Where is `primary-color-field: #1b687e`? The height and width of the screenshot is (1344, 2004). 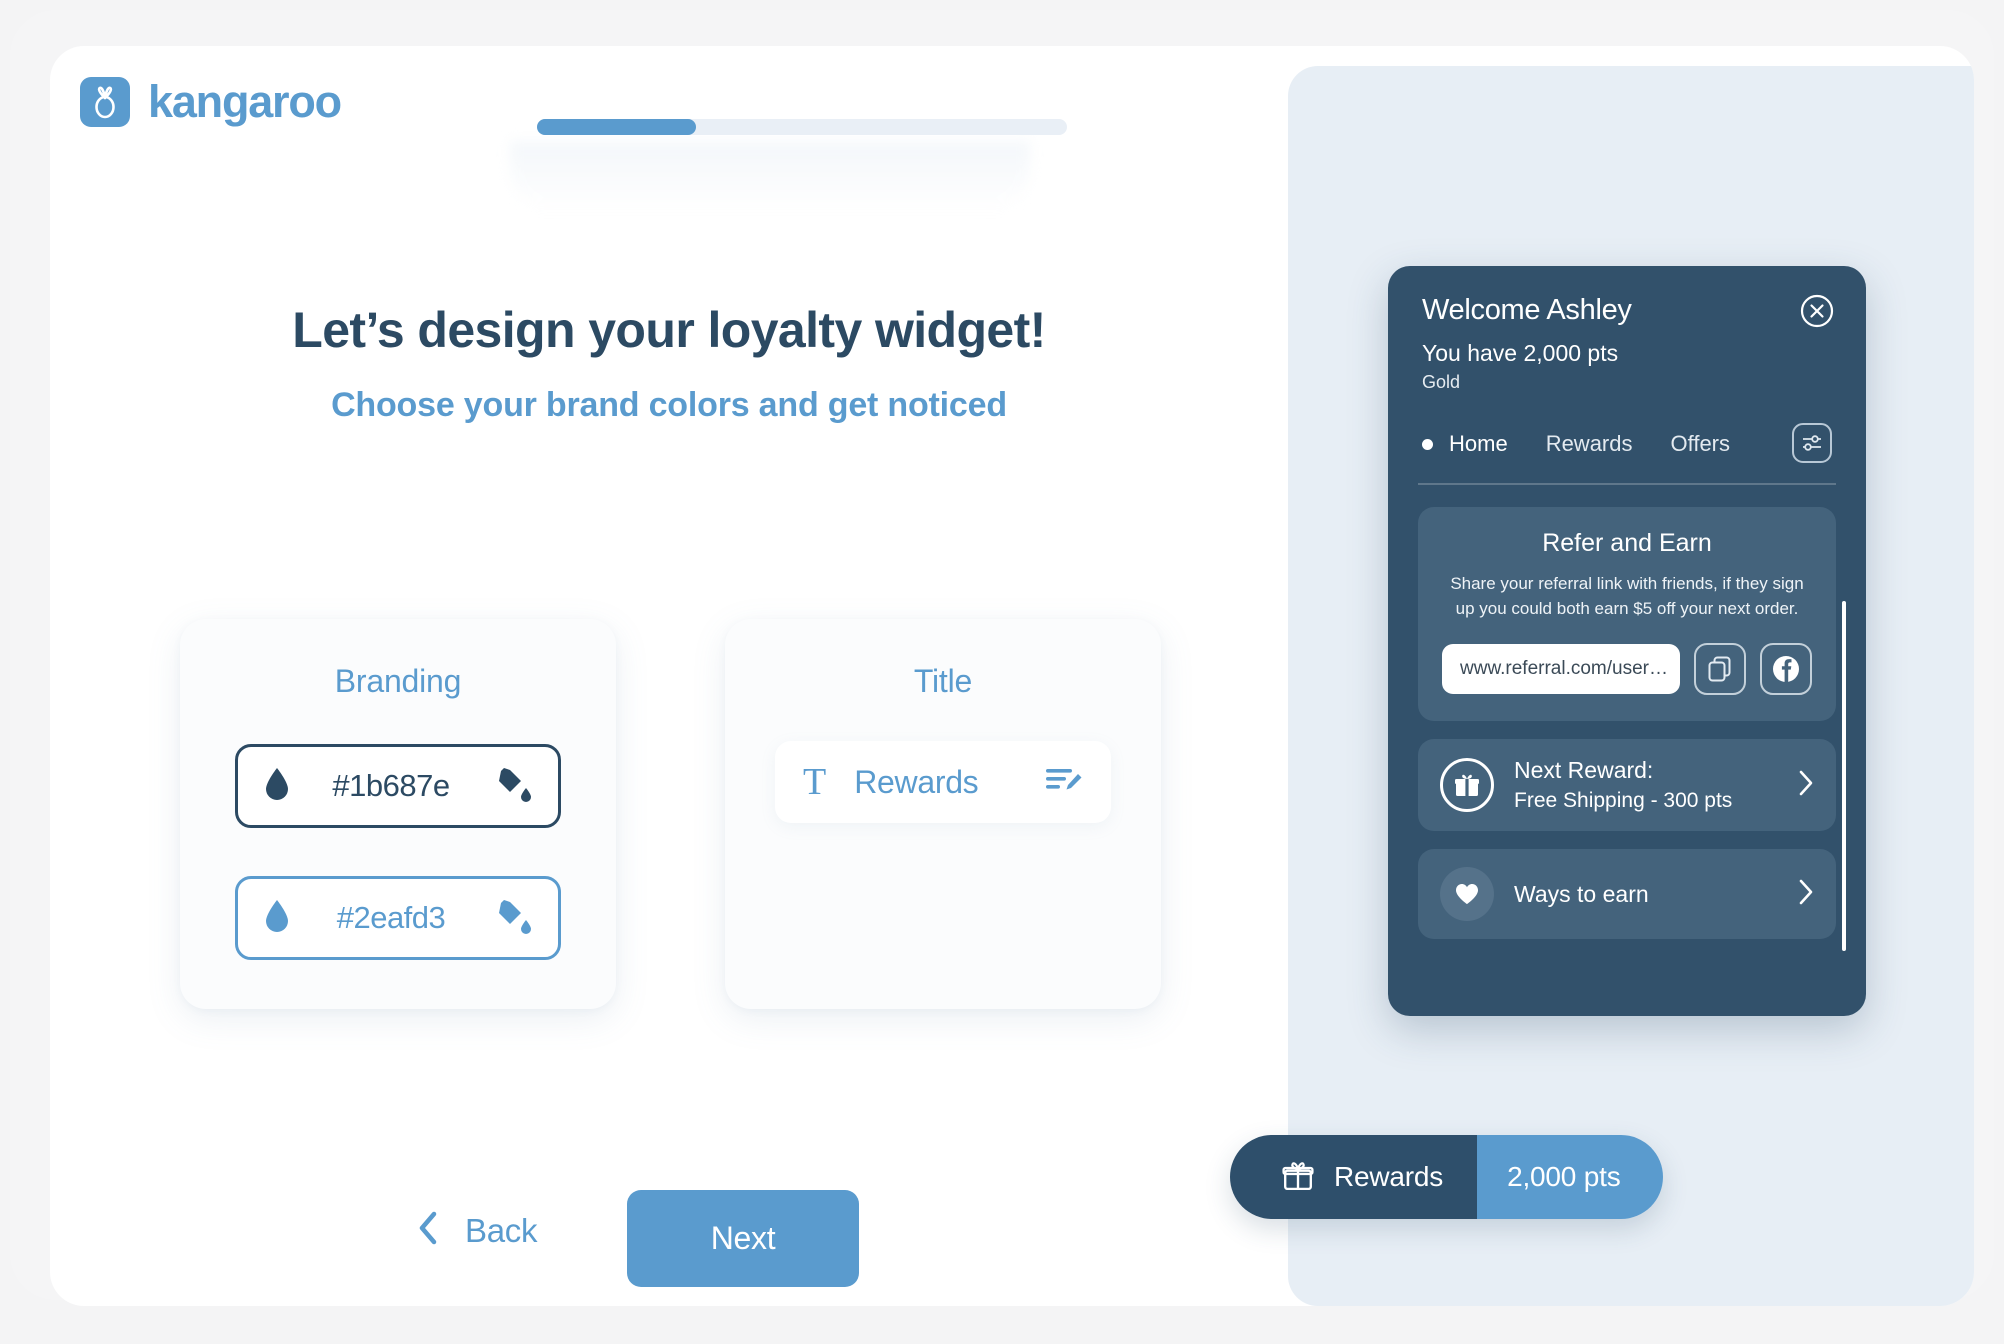
primary-color-field: #1b687e is located at coordinates (398, 786).